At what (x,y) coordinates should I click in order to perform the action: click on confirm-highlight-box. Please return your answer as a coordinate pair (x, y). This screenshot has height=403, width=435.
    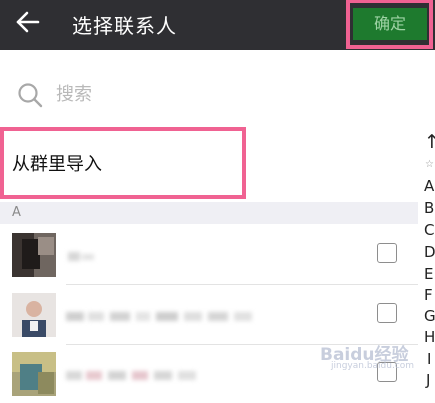
    Looking at the image, I should click on (389, 24).